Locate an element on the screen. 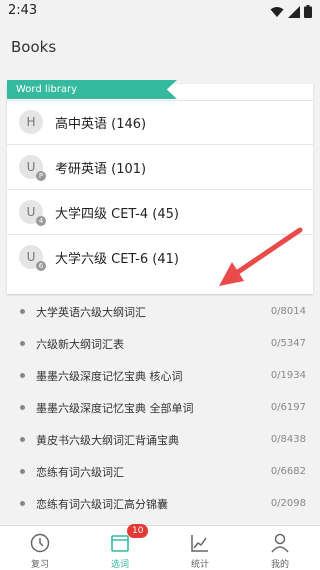 The image size is (320, 570). tab-label: 选词 is located at coordinates (119, 565).